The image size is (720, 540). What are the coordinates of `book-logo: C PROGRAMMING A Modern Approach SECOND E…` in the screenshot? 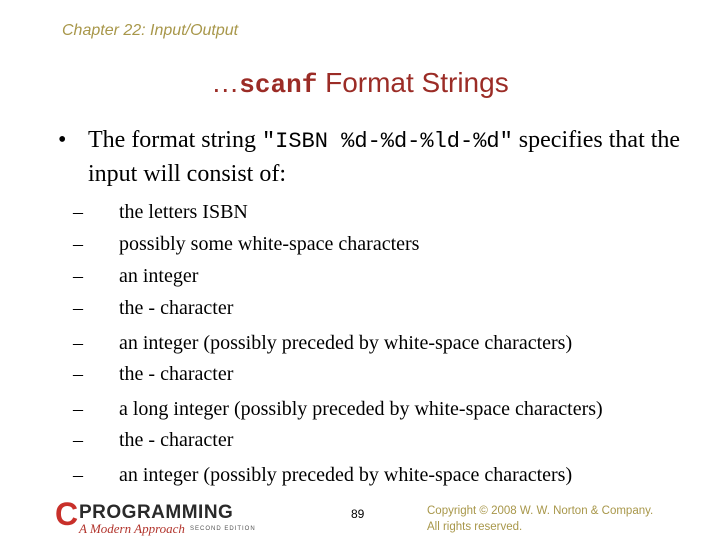 It's located at (162, 519).